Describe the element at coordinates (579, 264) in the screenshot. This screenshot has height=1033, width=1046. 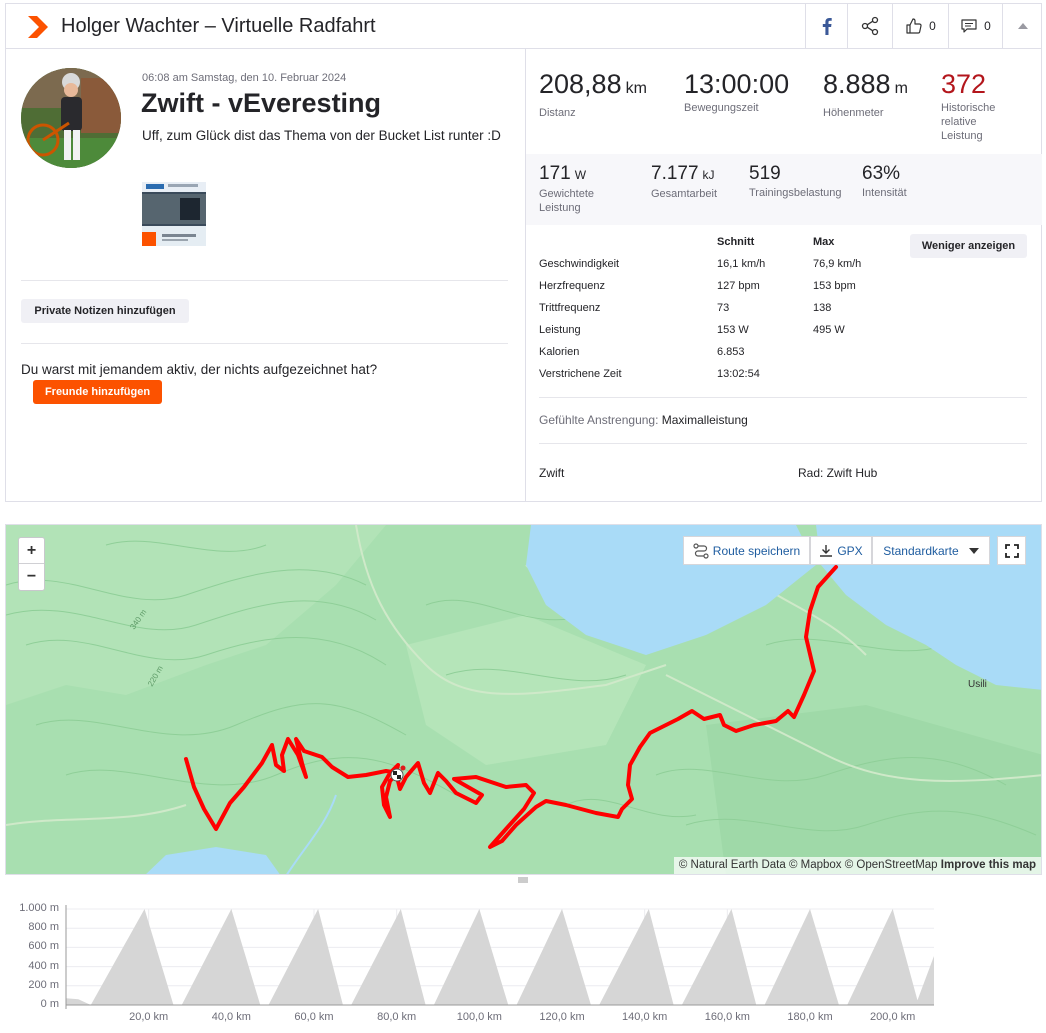
I see `detail-row-label: Geschwindigkeit` at that location.